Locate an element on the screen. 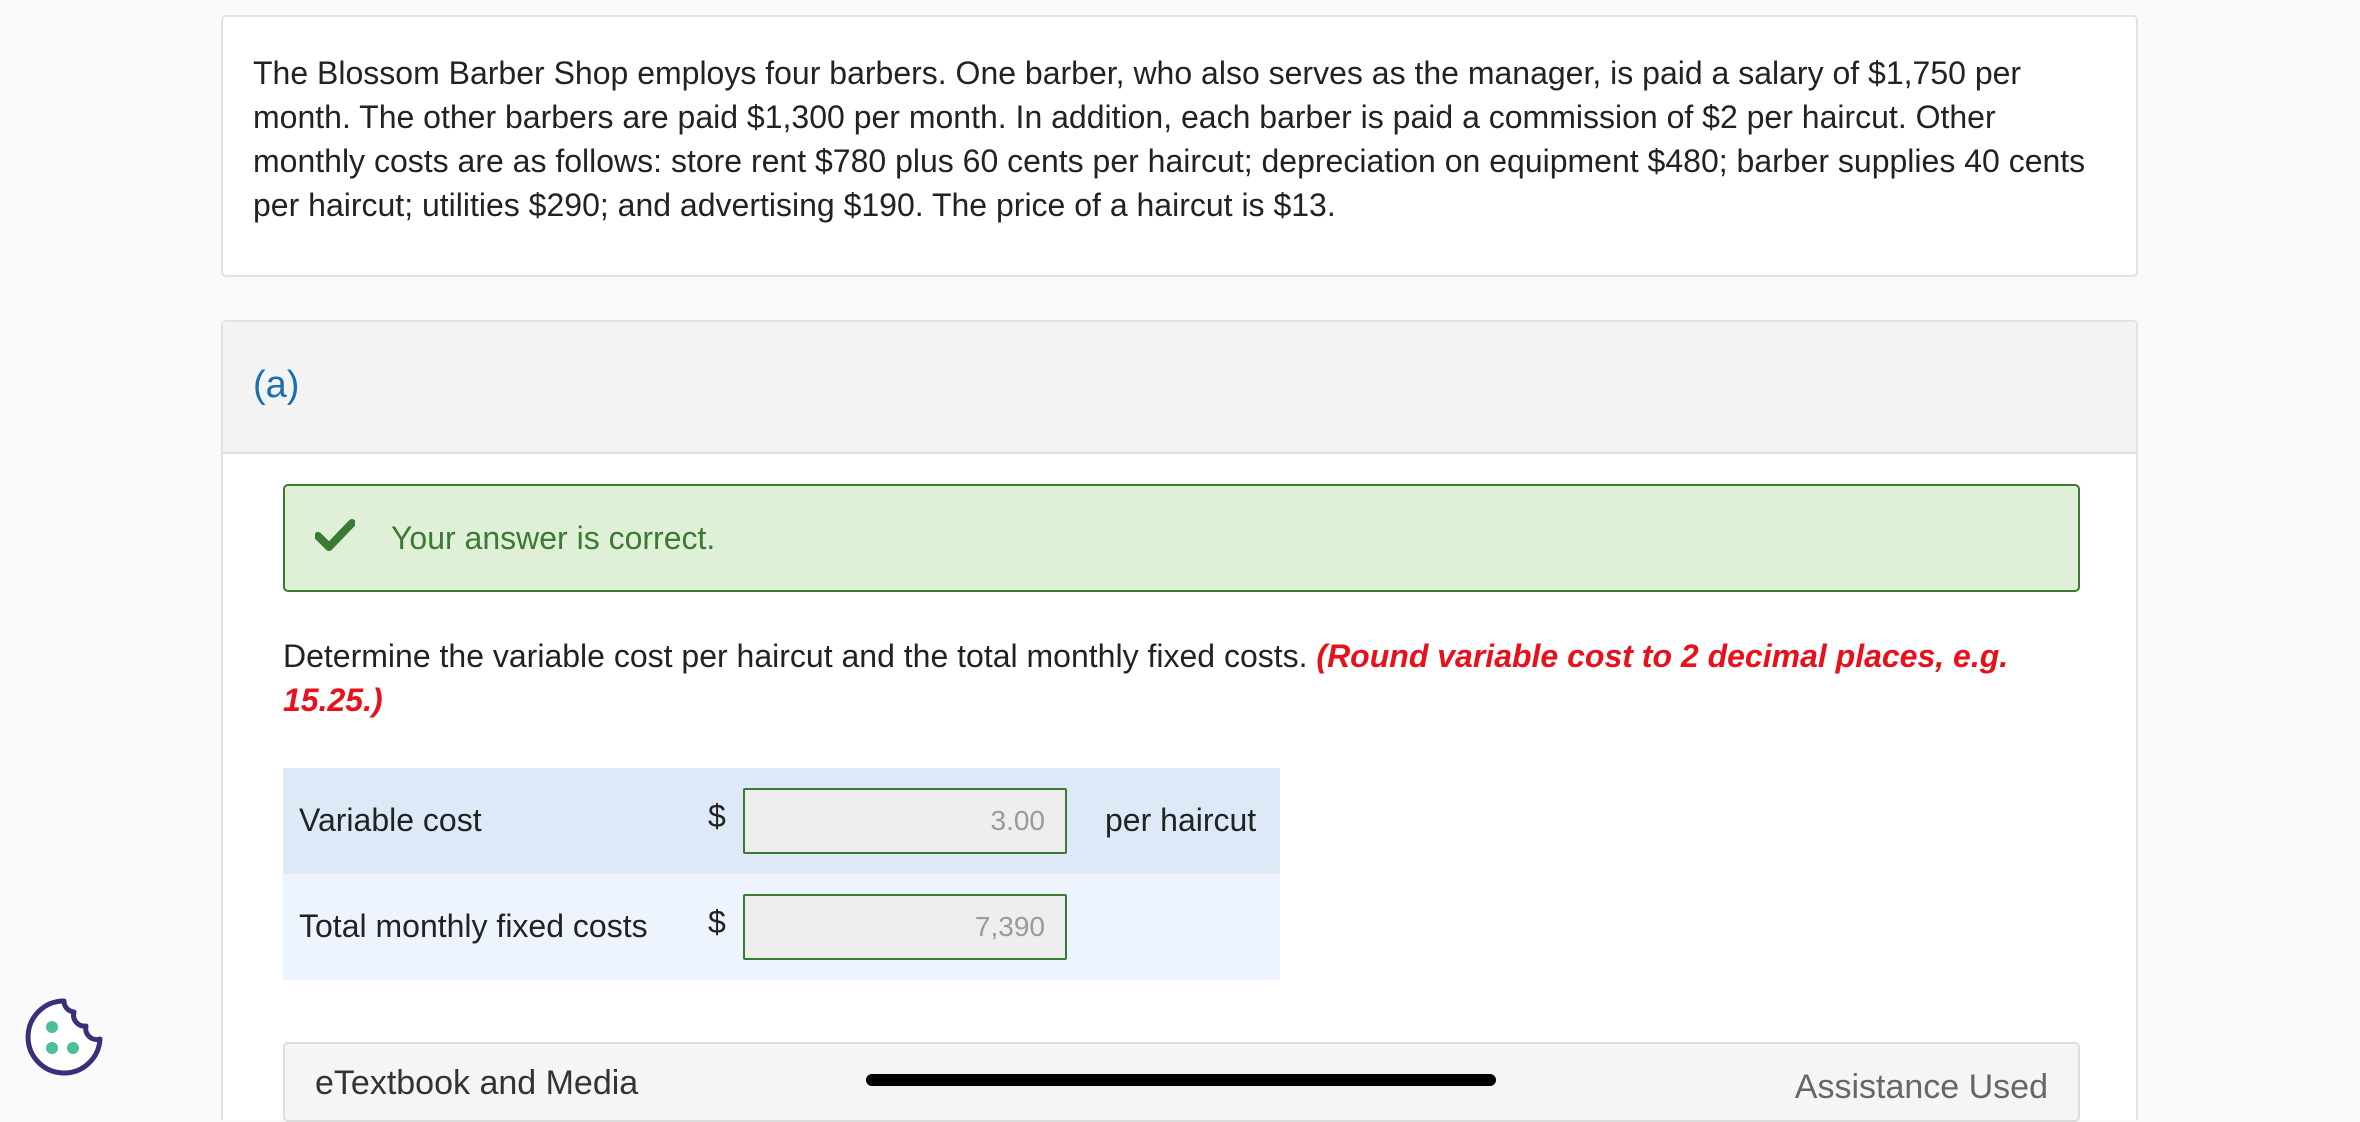  part-header: (a) is located at coordinates (1179, 388).